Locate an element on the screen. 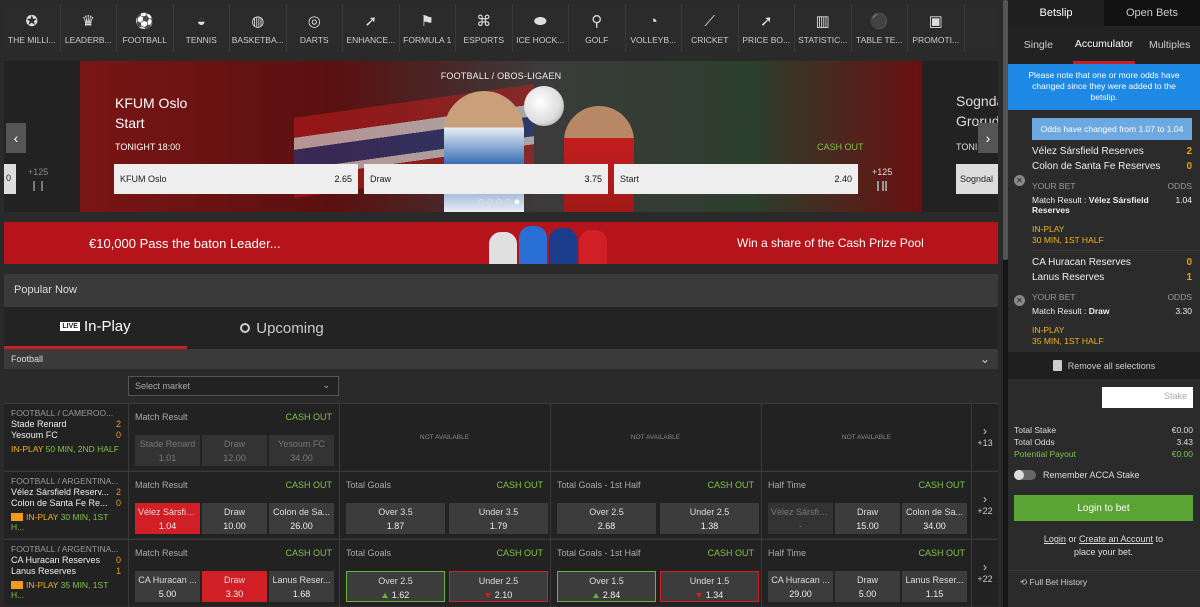  odds-button: Lanus Reser... 1.68 is located at coordinates (301, 586).